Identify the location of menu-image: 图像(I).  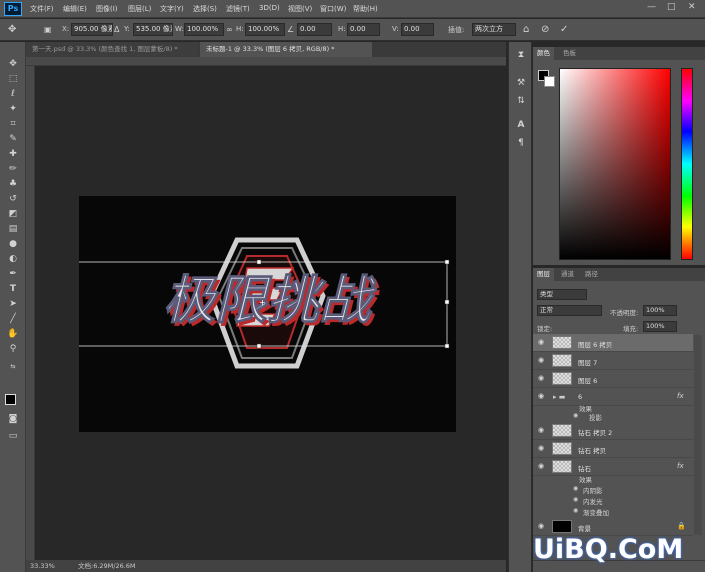
(107, 9).